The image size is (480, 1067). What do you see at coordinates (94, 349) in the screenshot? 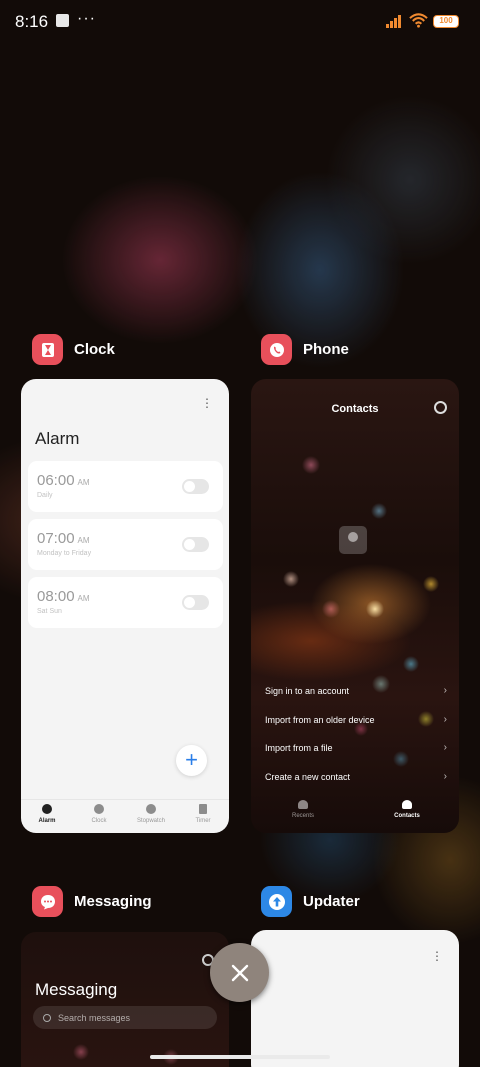
I see `app-name: Clock` at bounding box center [94, 349].